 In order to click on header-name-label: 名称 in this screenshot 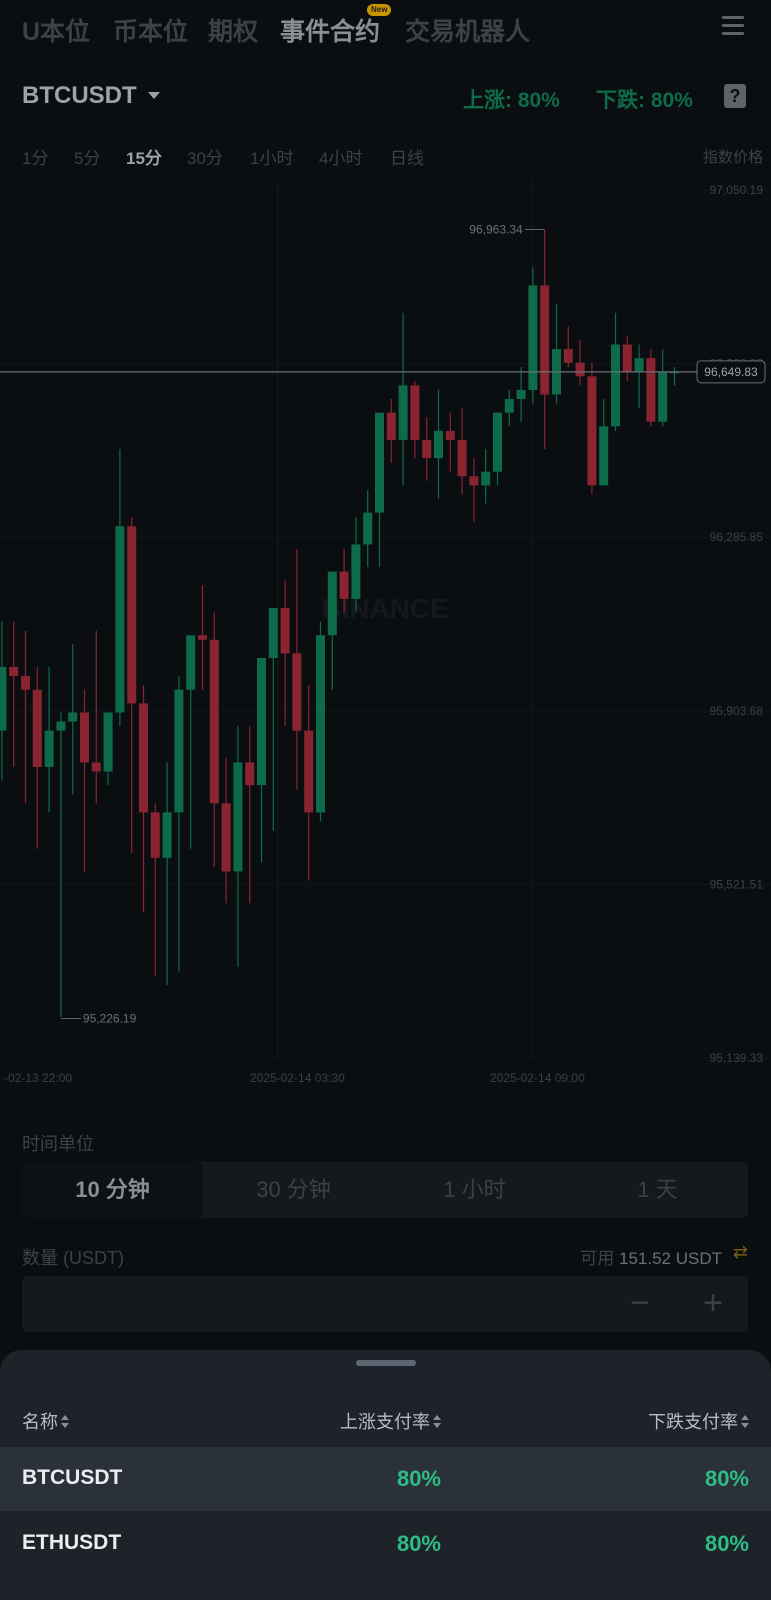, I will do `click(40, 1422)`.